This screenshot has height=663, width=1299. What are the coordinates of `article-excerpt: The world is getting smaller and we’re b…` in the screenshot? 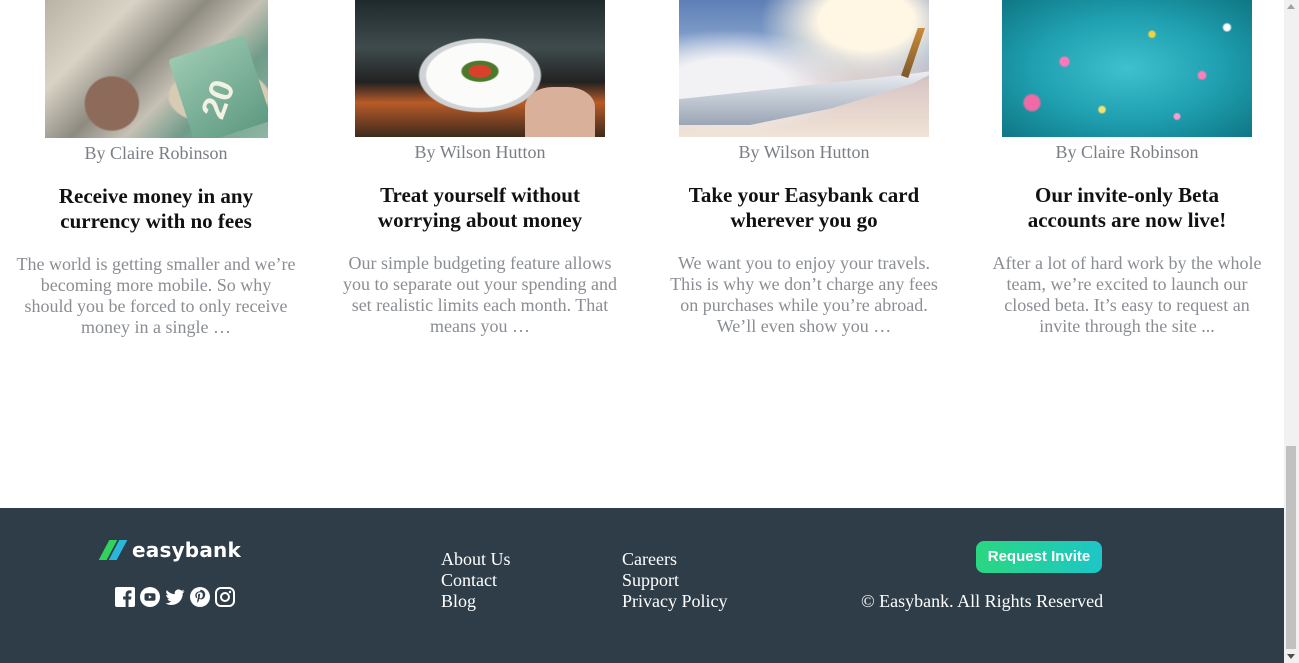 It's located at (156, 296).